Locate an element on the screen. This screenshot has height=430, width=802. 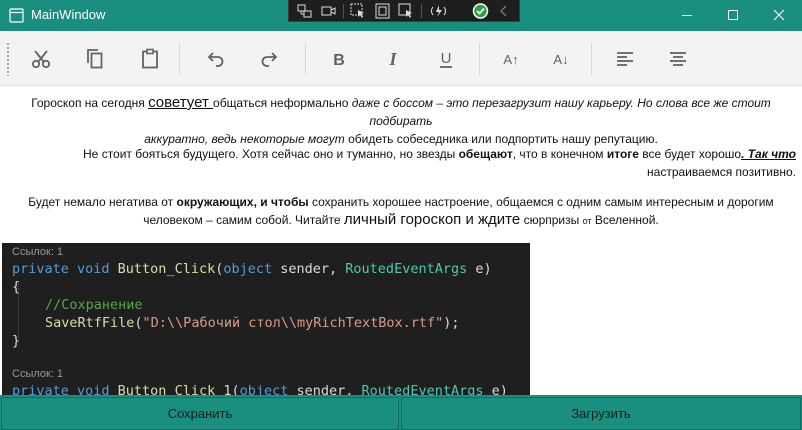
display-layout-adorners-icon is located at coordinates (382, 11).